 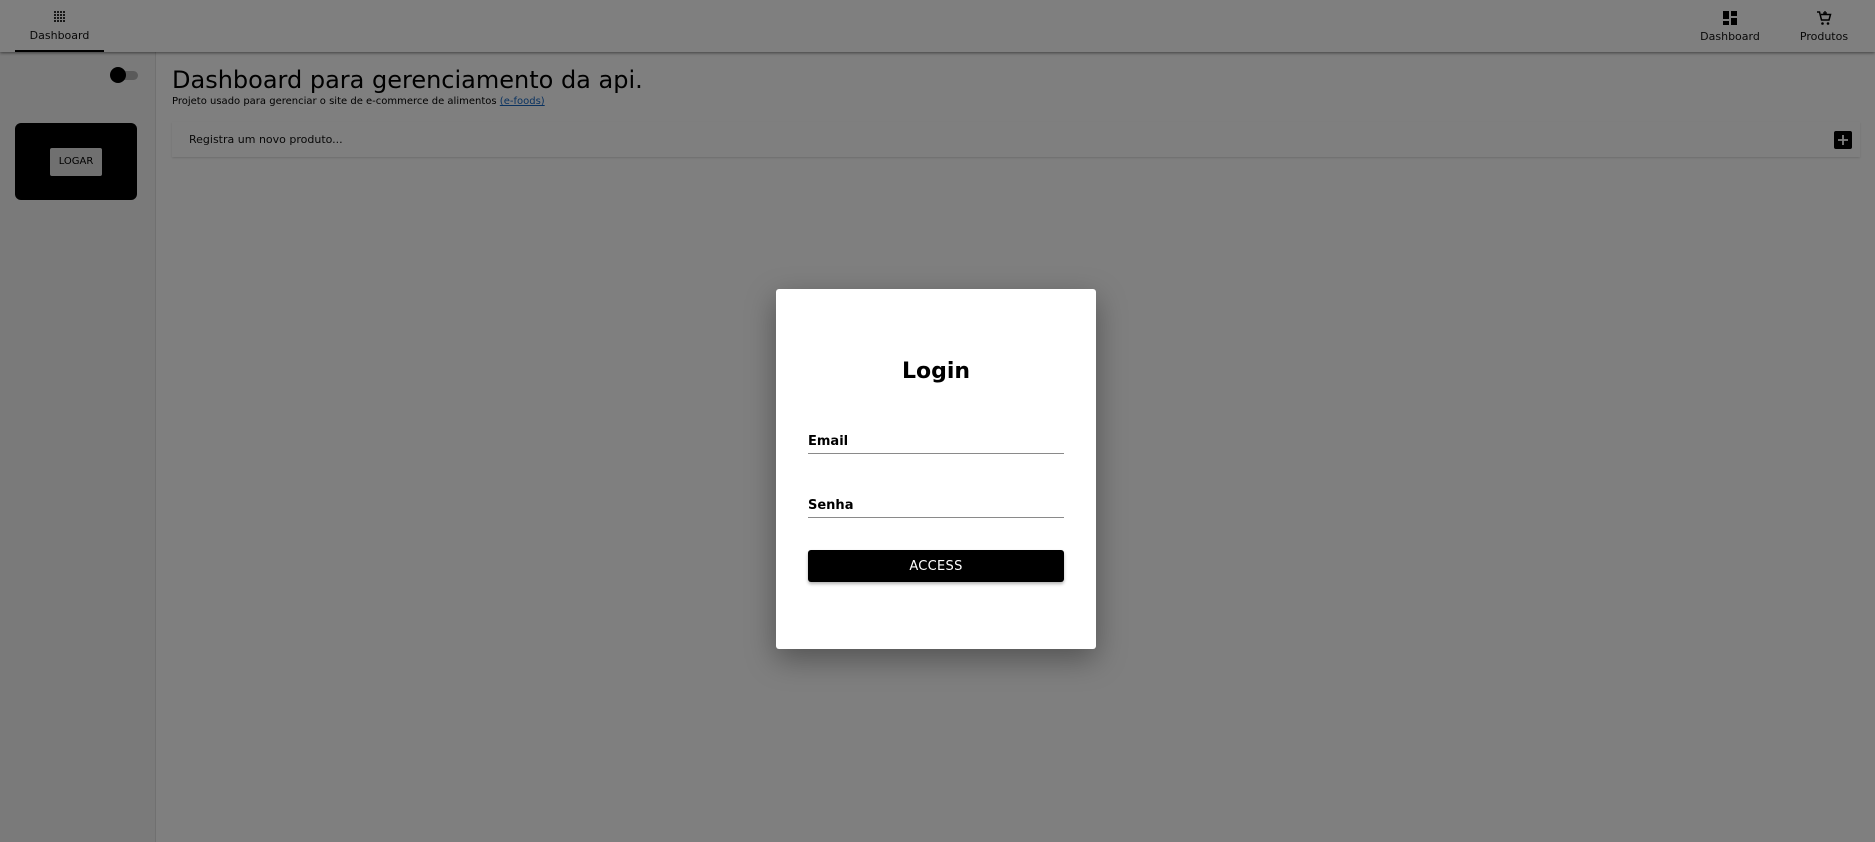 I want to click on senha-field: Senha, so click(x=936, y=506).